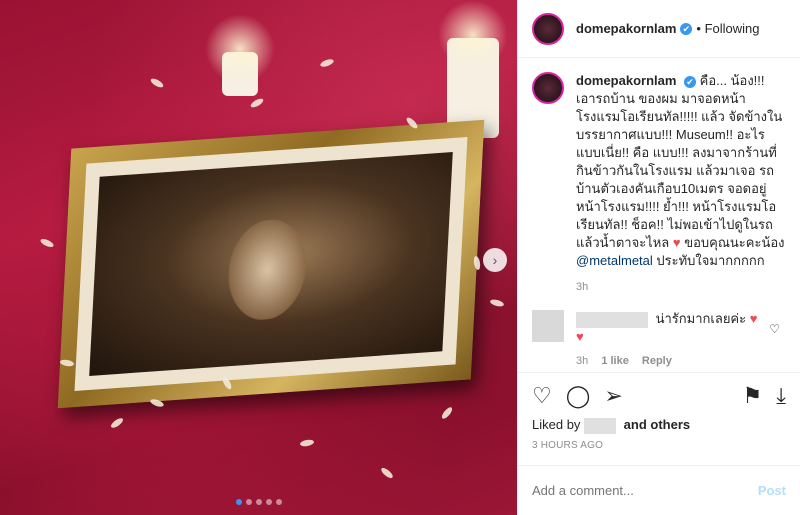 This screenshot has width=800, height=515. I want to click on commenter-avatar-redacted, so click(548, 326).